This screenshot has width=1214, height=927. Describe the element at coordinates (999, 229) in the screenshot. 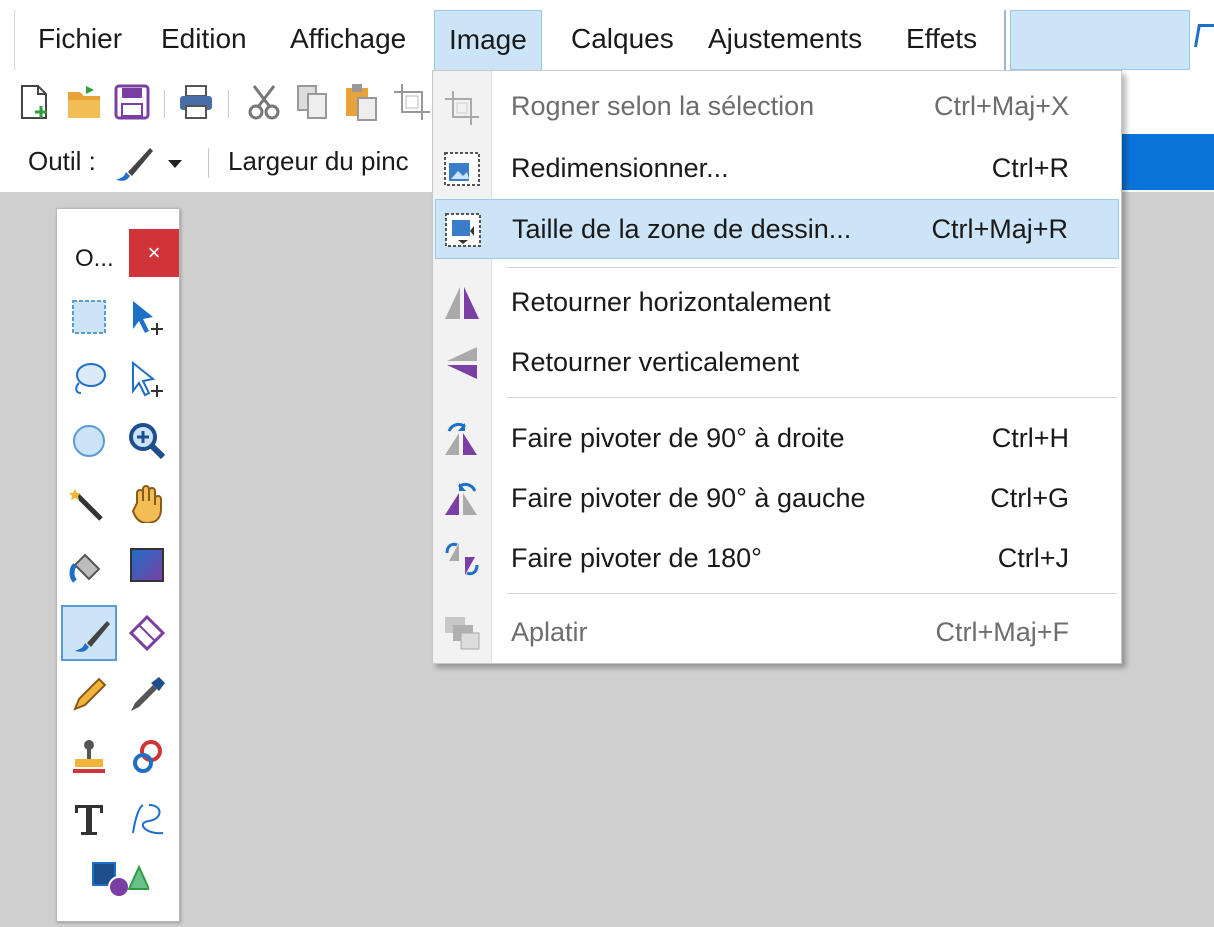

I see `menu-item-shortcut: Ctrl+Maj+R` at that location.